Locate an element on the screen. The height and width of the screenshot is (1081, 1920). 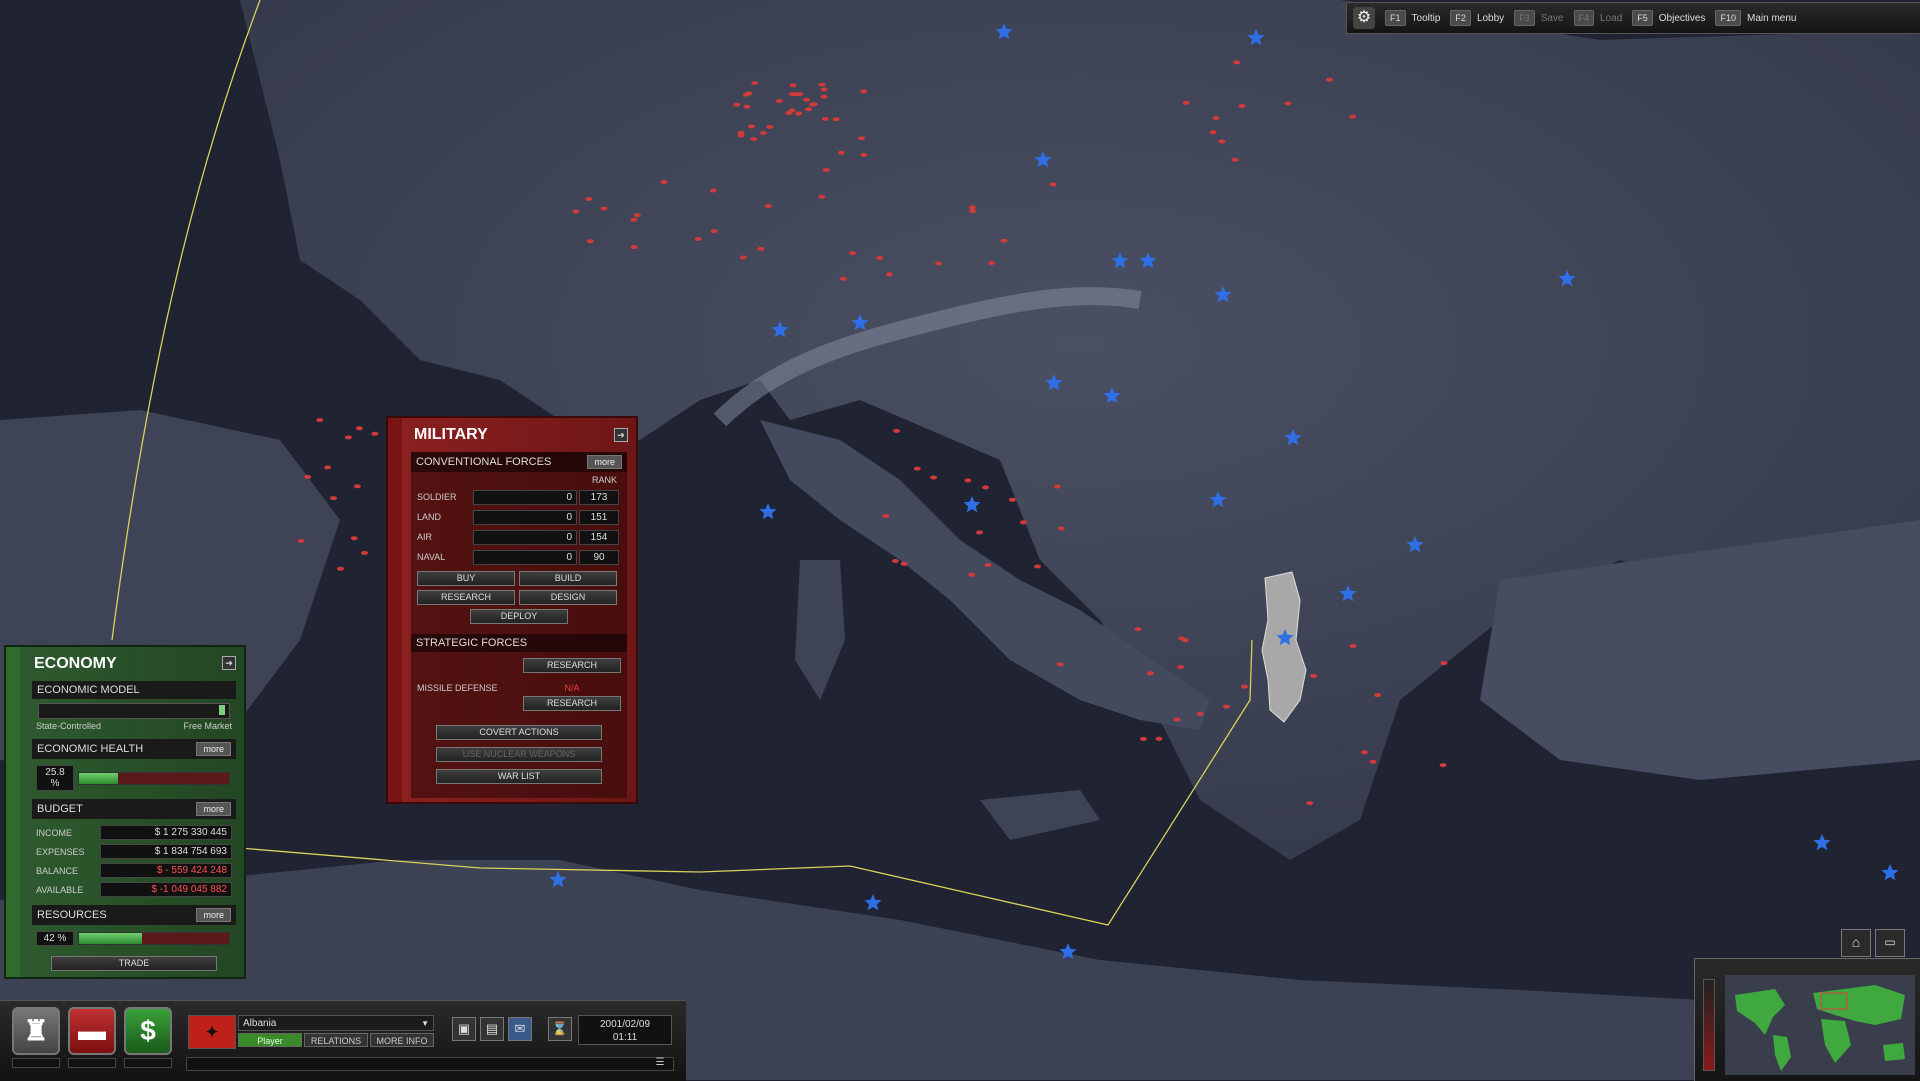
covert-actions-button: COVERT ACTIONS is located at coordinates (519, 732).